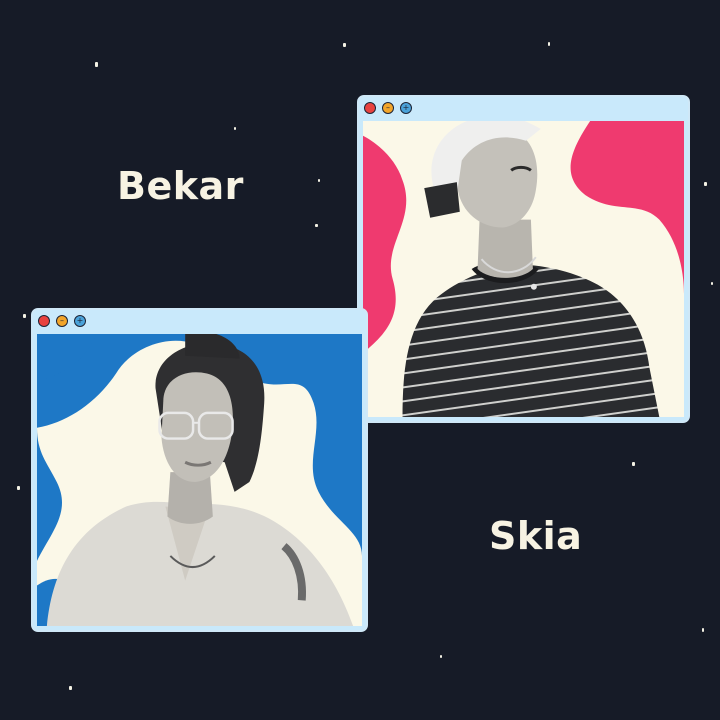 This screenshot has width=720, height=720. What do you see at coordinates (442, 200) in the screenshot?
I see `cap-strap` at bounding box center [442, 200].